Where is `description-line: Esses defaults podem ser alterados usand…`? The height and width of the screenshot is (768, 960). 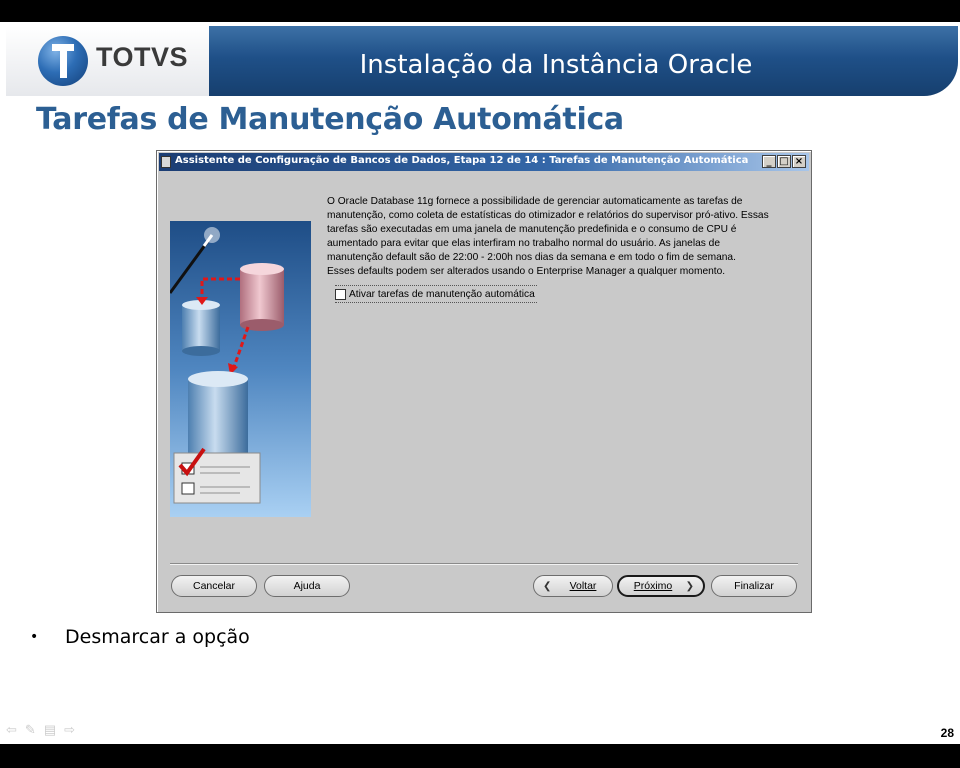
description-line: Esses defaults podem ser alterados usand… is located at coordinates (526, 272).